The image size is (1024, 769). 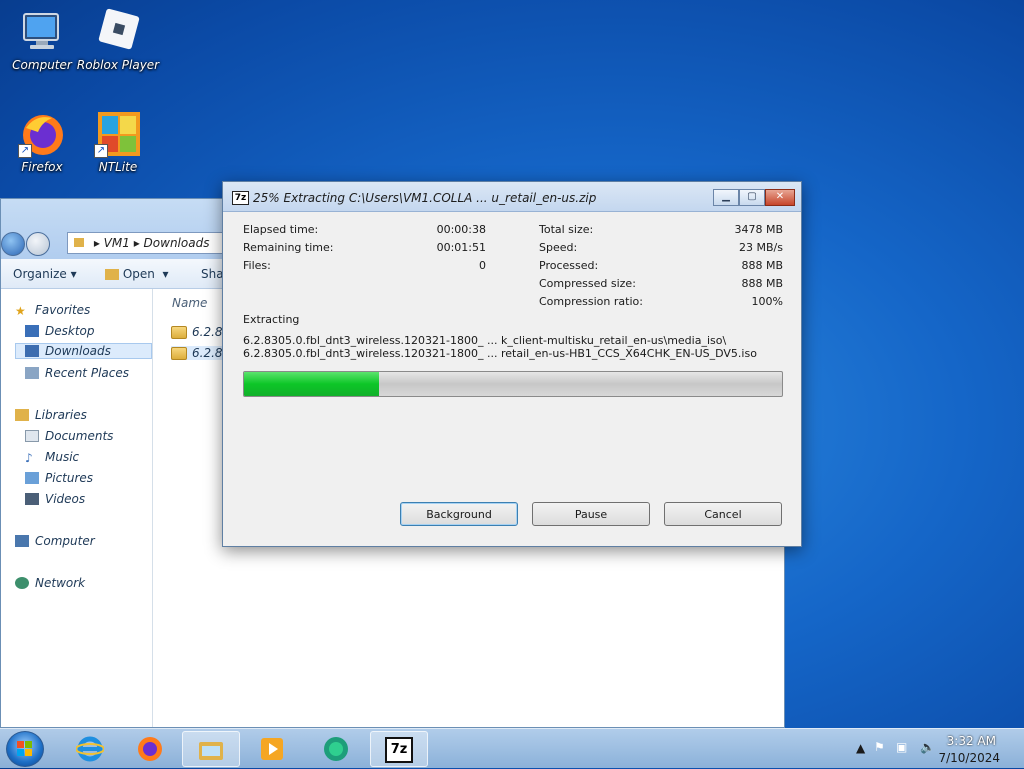 I want to click on open-button: Open ▾, so click(x=137, y=274).